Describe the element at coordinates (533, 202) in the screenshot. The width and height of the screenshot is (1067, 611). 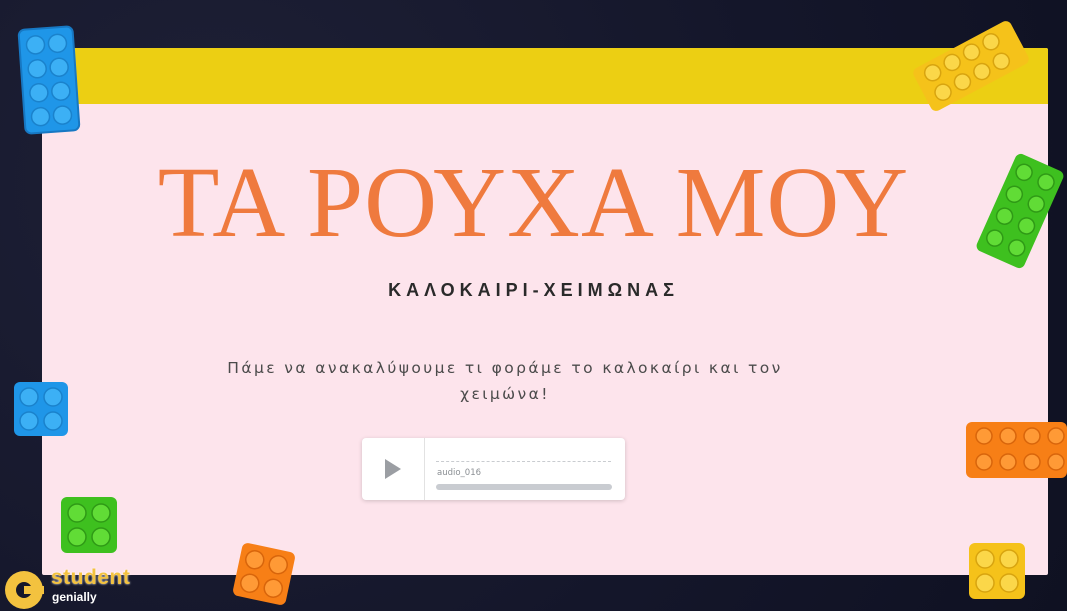
I see `slide-title: ΤΑ ΡΟΥΧΑ ΜΟΥ` at that location.